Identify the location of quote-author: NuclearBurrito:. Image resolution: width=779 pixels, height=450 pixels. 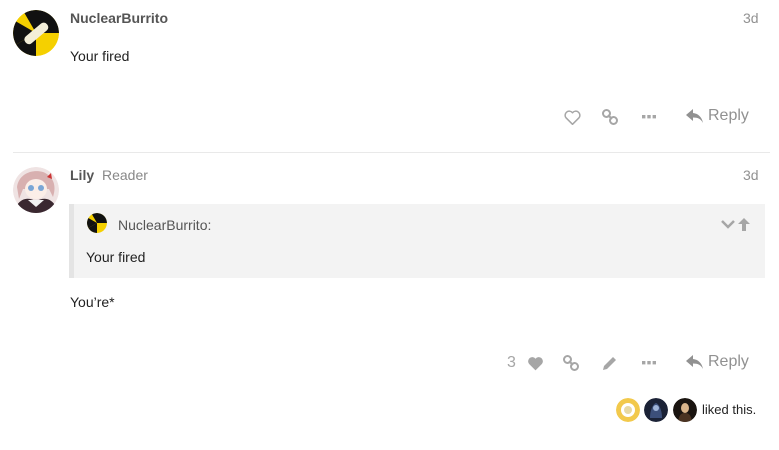
(164, 225).